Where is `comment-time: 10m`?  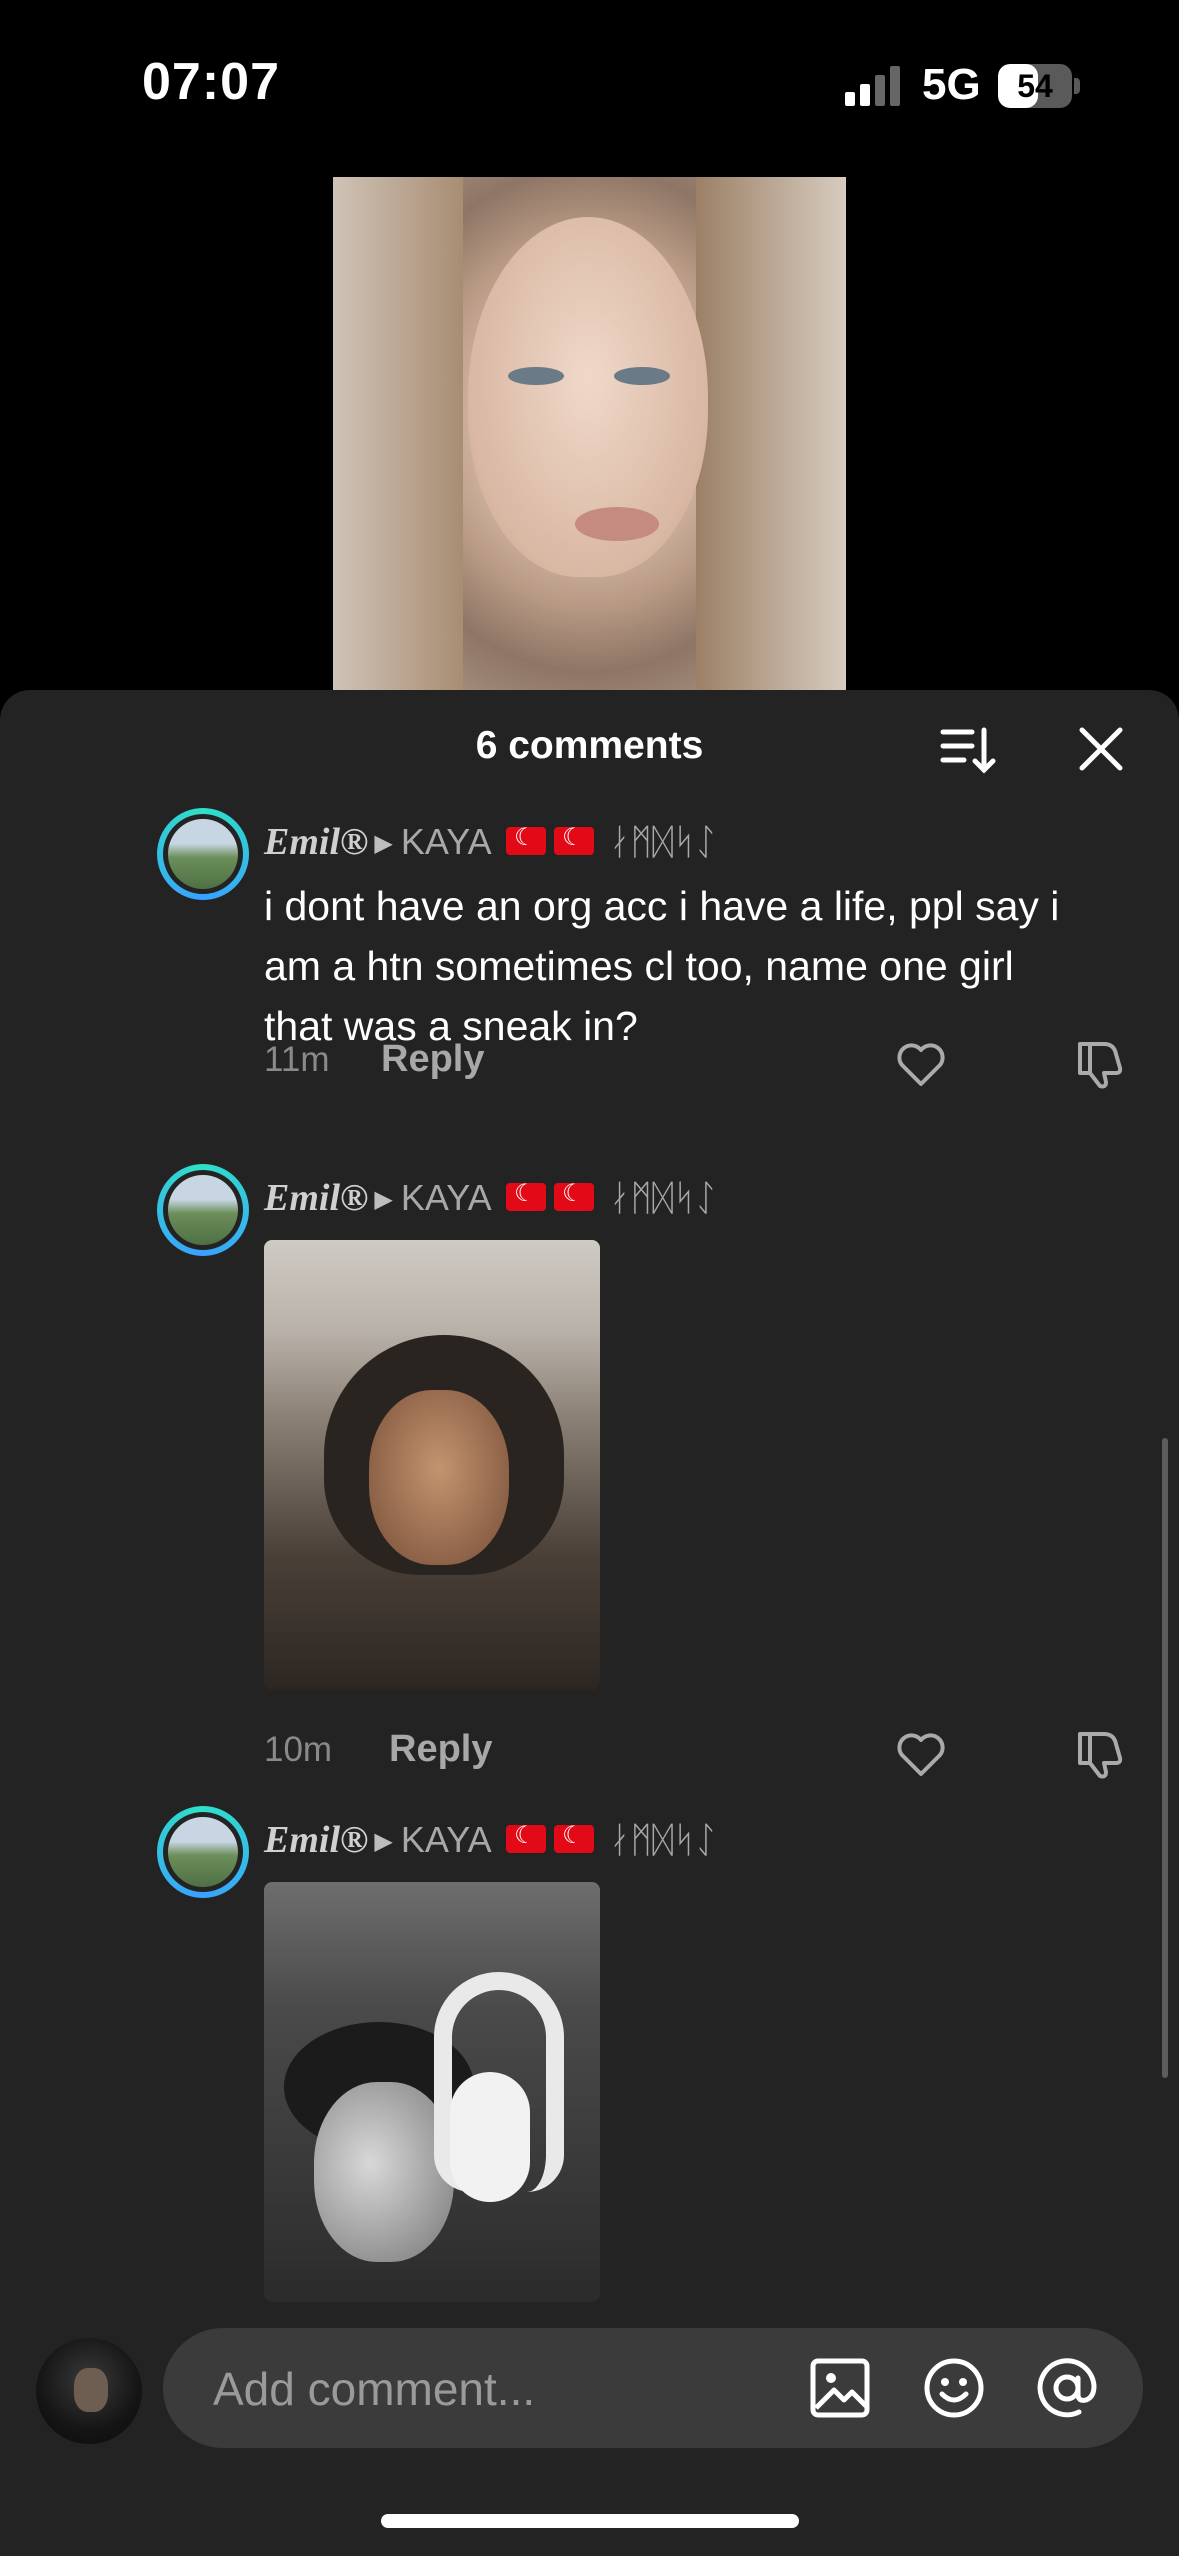
comment-time: 10m is located at coordinates (298, 1749).